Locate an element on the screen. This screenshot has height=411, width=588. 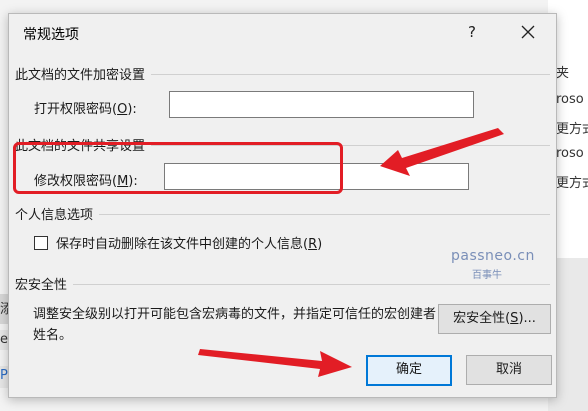
arrow-annotation-lower is located at coordinates (275, 363).